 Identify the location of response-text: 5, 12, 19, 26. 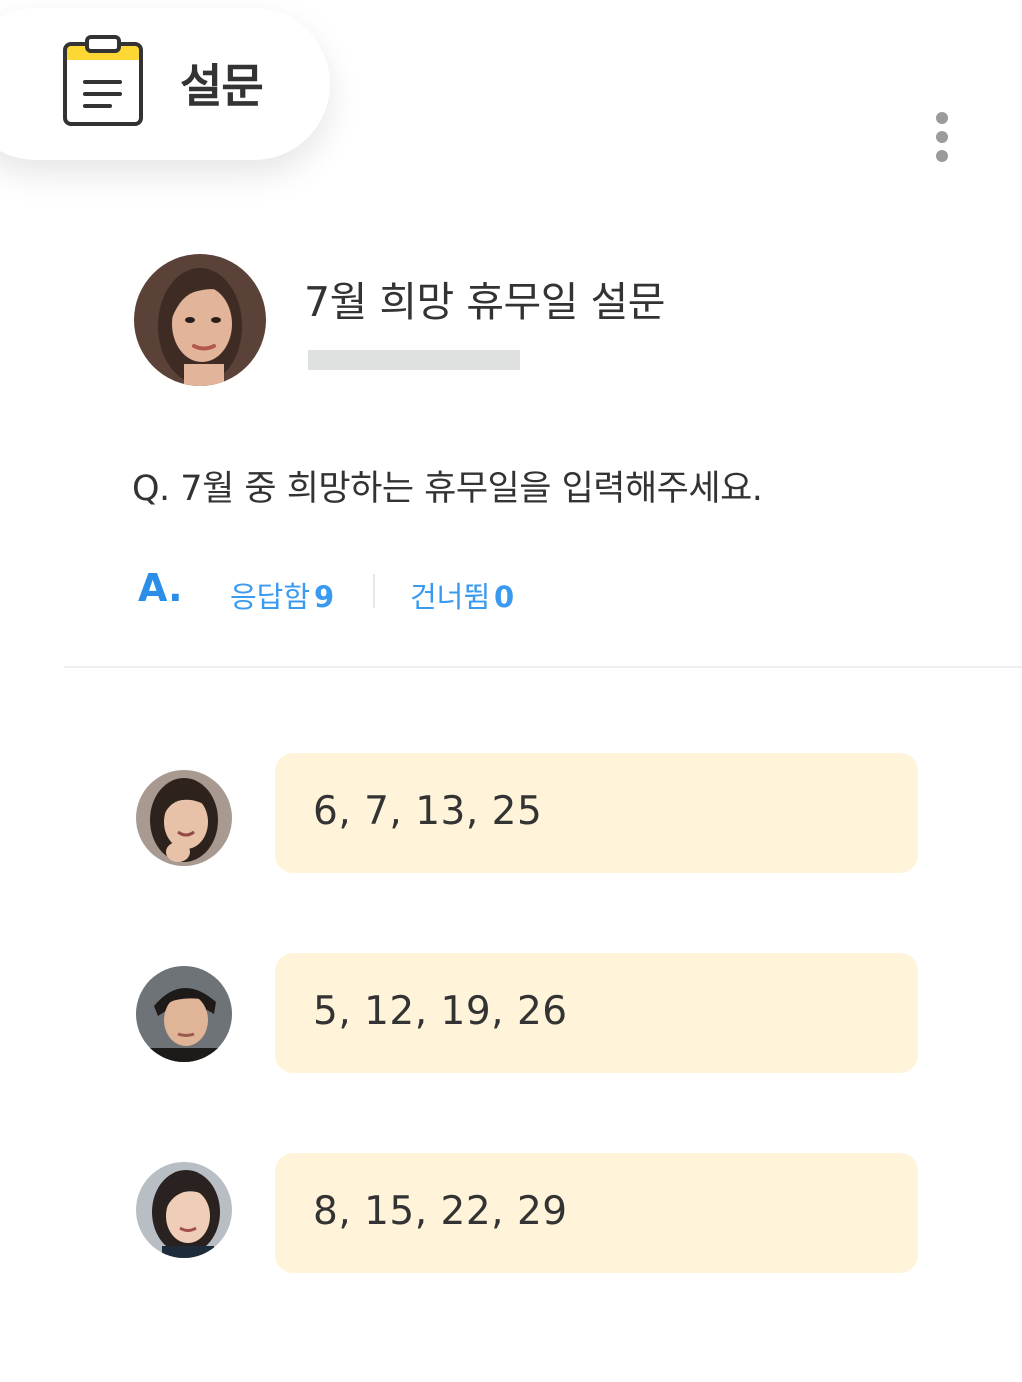
(440, 1011).